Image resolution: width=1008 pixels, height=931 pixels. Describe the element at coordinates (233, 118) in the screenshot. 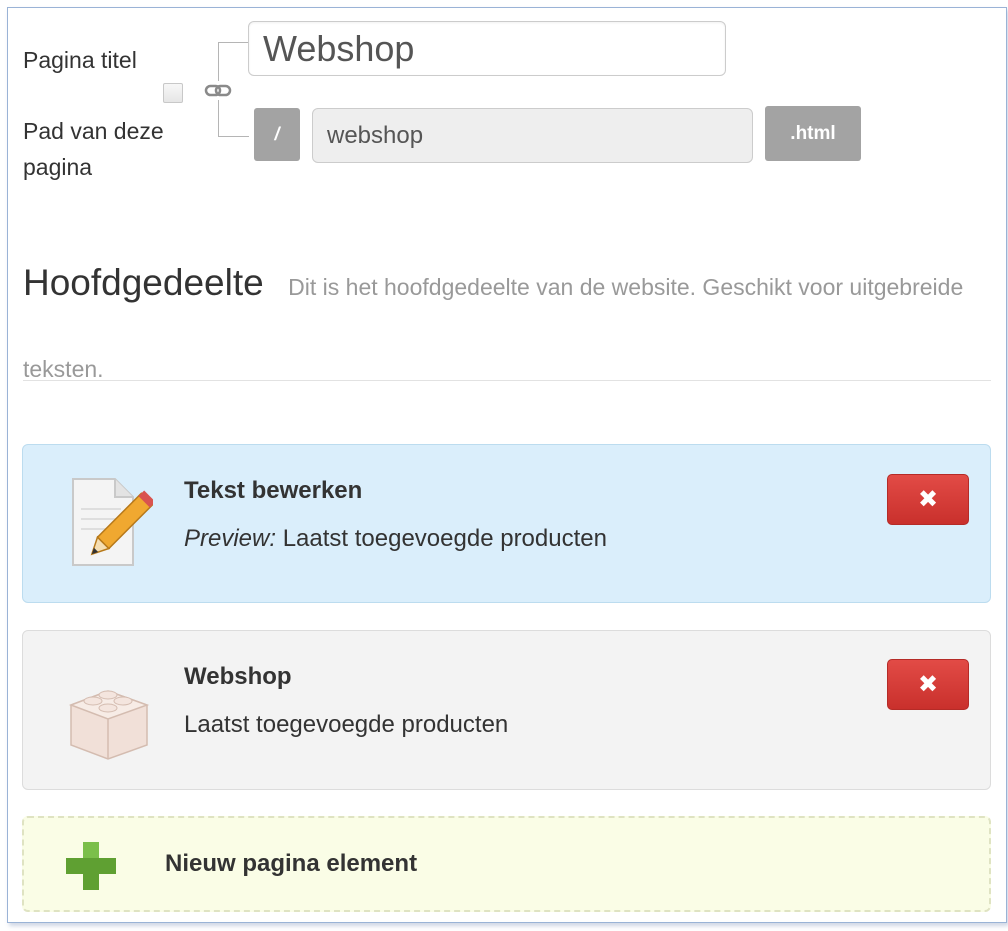

I see `link-bracket-bottom` at that location.